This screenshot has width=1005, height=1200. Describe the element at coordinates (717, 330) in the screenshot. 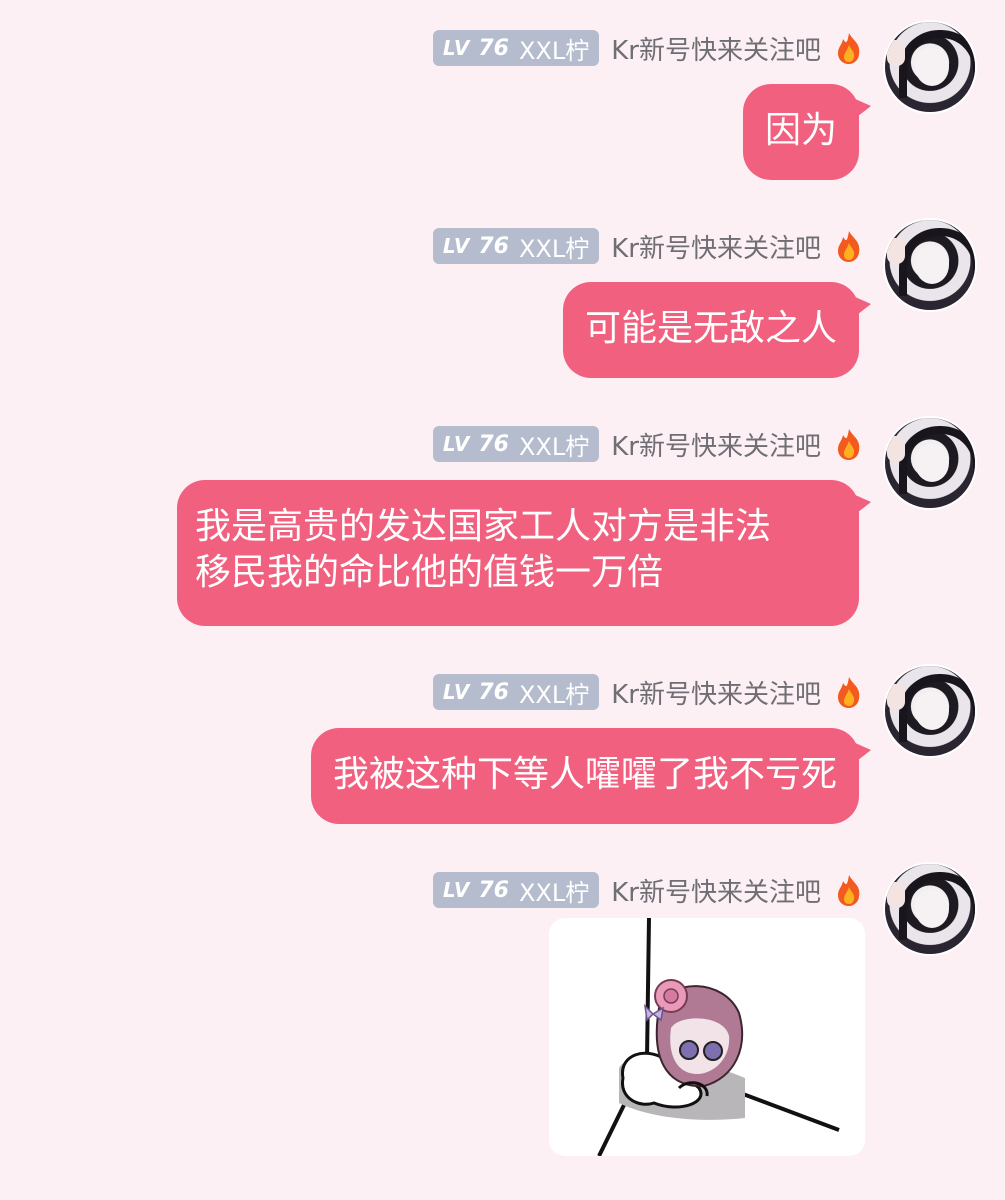

I see `message-bubble: 可能是无敌之人` at that location.